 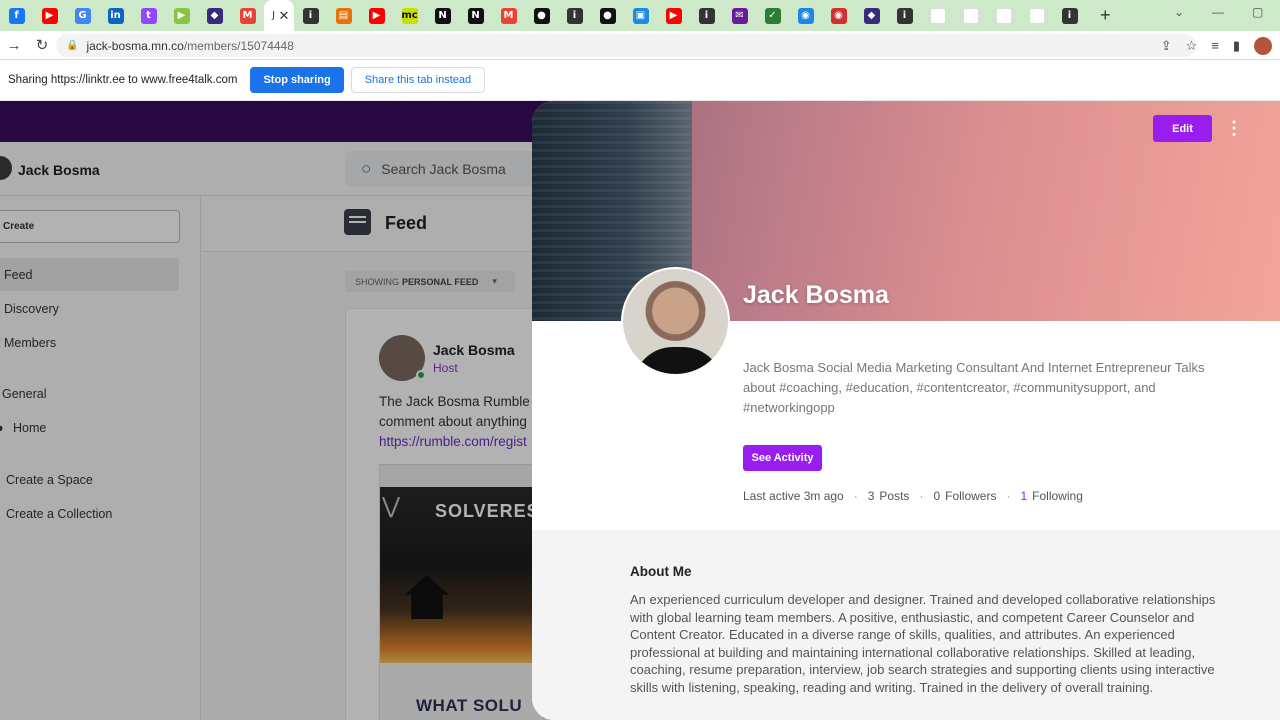 I want to click on browser-tab: ▤, so click(x=343, y=15).